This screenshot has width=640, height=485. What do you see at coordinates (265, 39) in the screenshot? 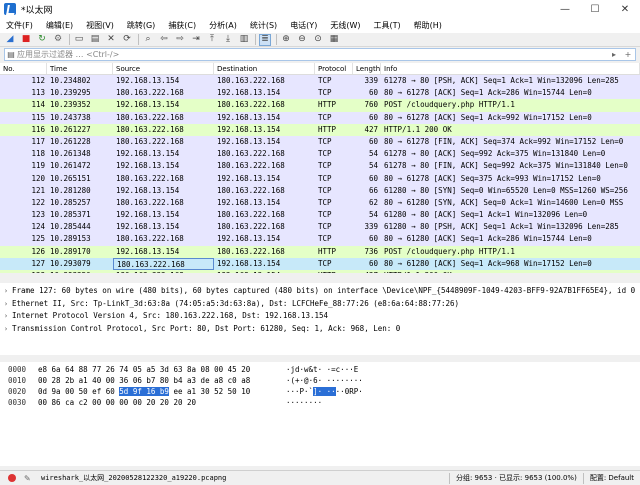
I see `colorize-icon: ≣` at bounding box center [265, 39].